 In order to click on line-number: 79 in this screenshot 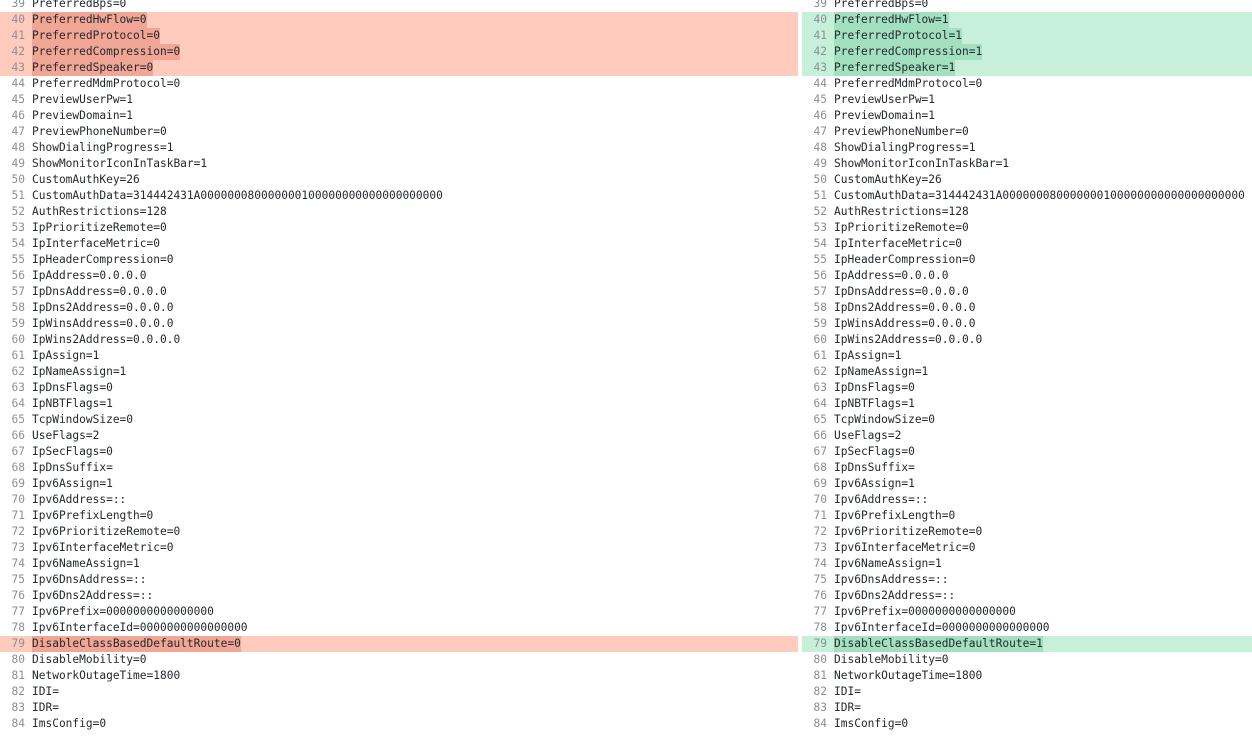, I will do `click(820, 643)`.